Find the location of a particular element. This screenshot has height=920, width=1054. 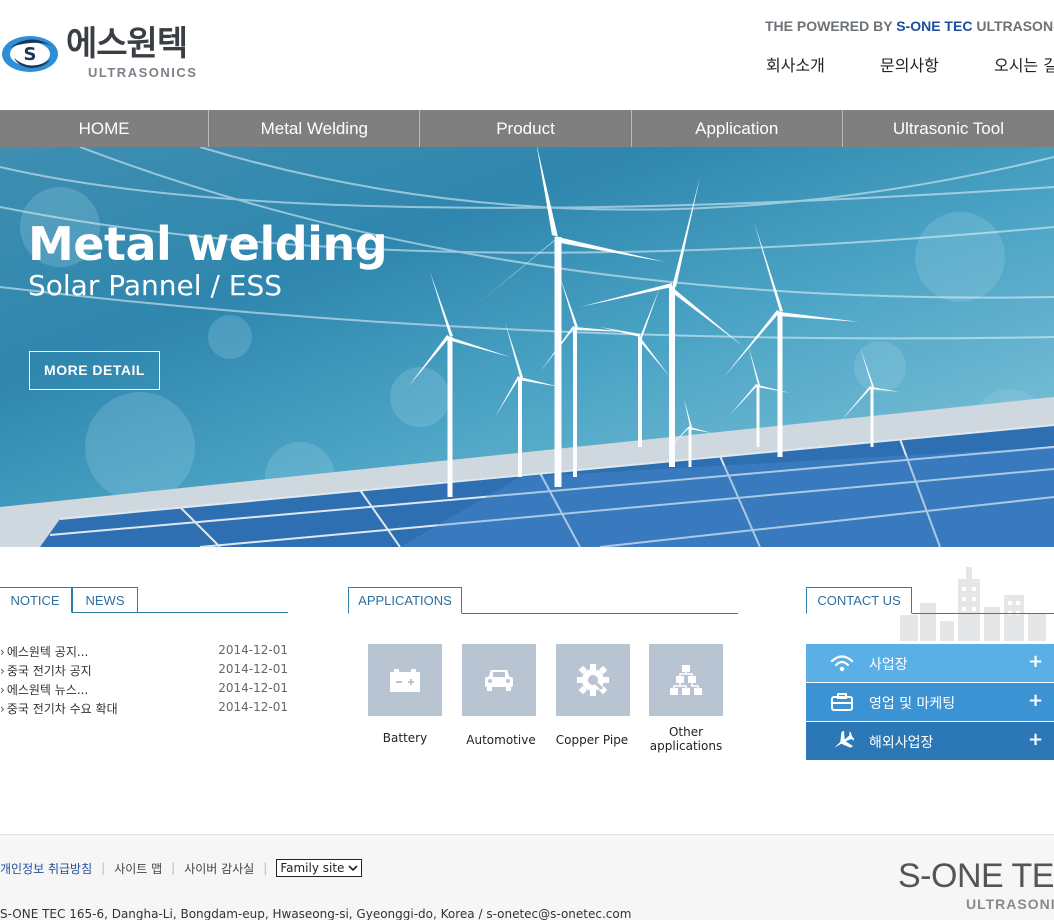

footer-link-cyber-audit: 사이버 감사실 is located at coordinates (219, 868).